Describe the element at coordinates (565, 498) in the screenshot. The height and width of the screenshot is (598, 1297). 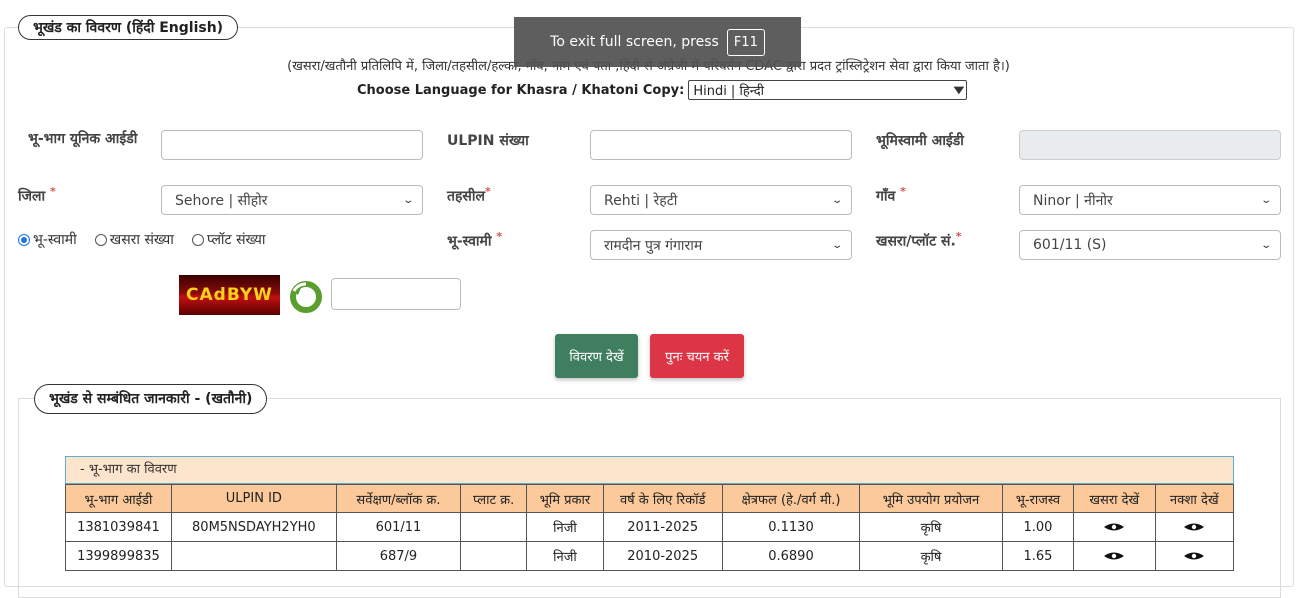
I see `col-header: भूमि प्रकार` at that location.